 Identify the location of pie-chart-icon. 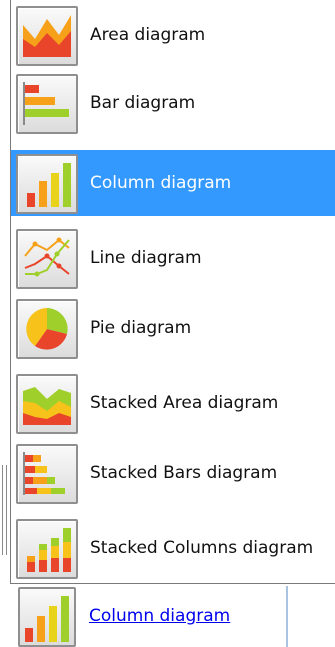
(47, 329).